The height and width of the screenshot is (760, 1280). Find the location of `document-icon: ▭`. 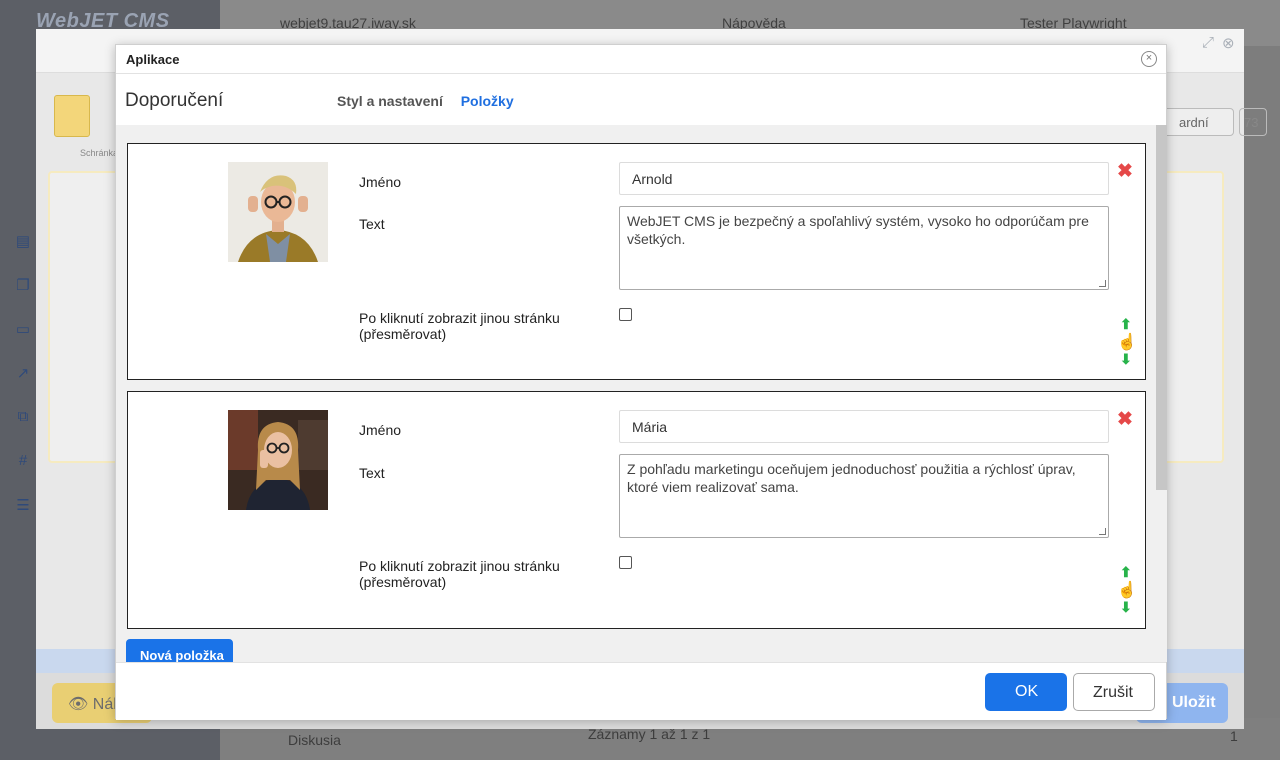

document-icon: ▭ is located at coordinates (23, 329).